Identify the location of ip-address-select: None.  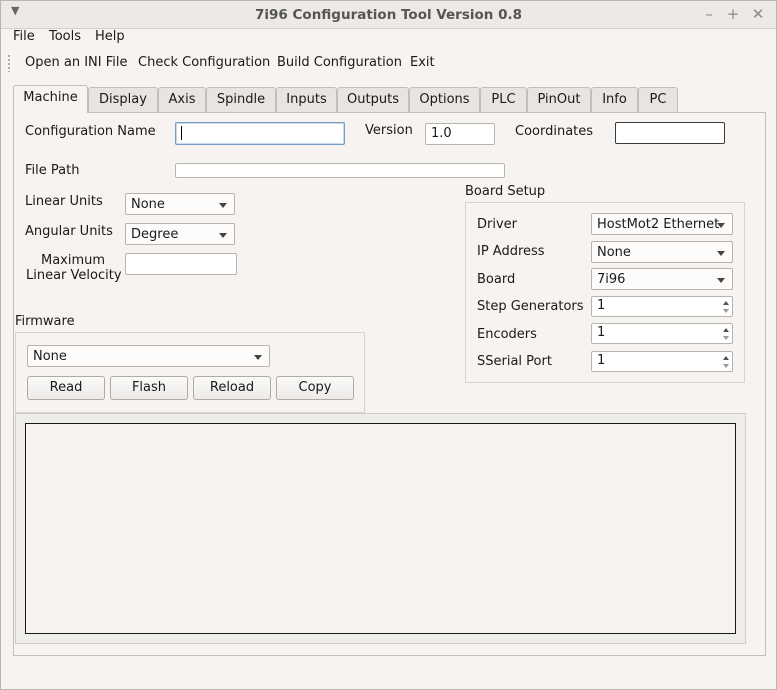
(662, 252).